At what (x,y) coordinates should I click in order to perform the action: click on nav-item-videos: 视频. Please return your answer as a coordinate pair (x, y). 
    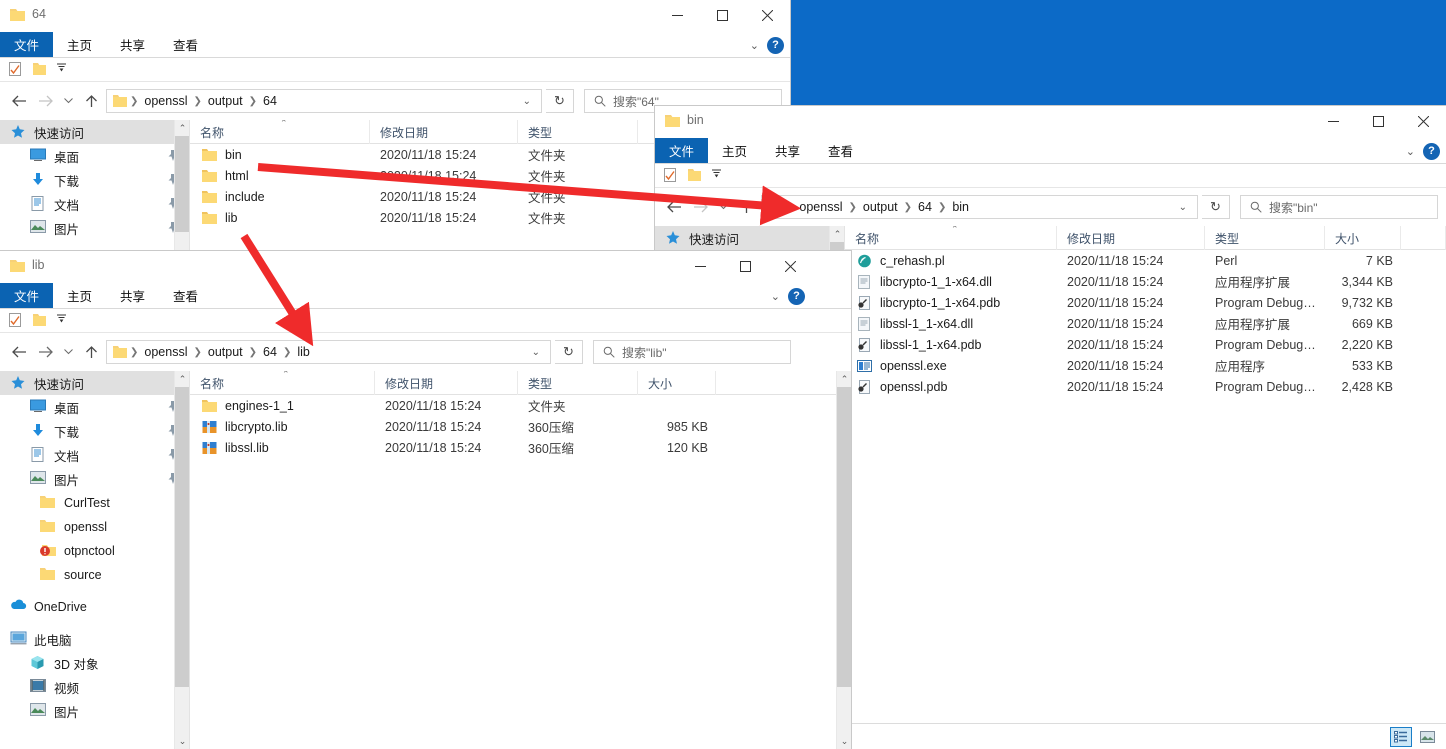
    Looking at the image, I should click on (94, 687).